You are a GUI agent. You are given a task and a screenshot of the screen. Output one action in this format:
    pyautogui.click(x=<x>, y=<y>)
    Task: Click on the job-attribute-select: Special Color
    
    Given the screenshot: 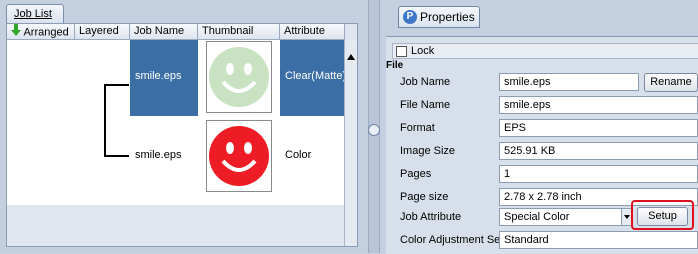 What is the action you would take?
    pyautogui.click(x=566, y=217)
    